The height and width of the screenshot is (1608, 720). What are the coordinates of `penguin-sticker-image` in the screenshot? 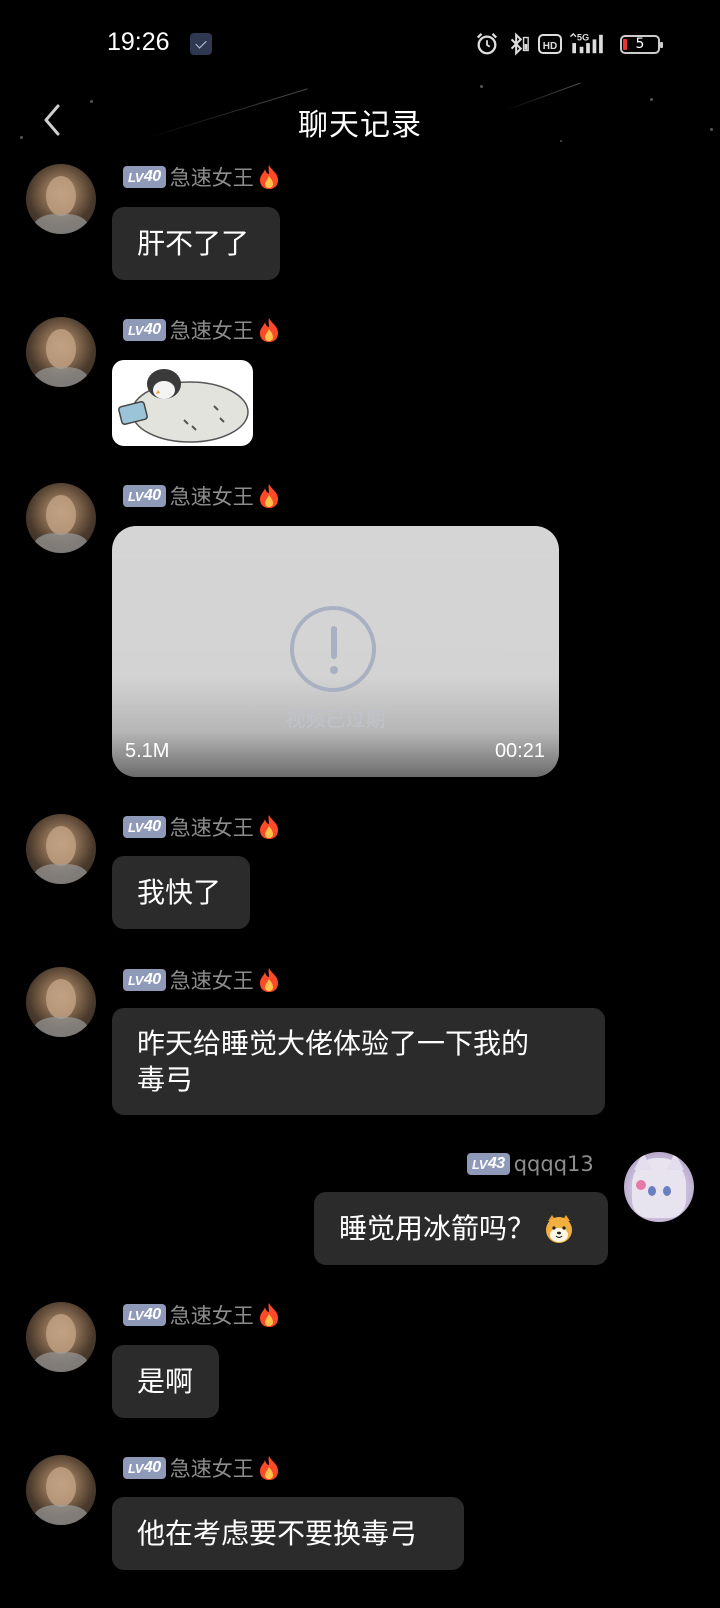 It's located at (183, 406).